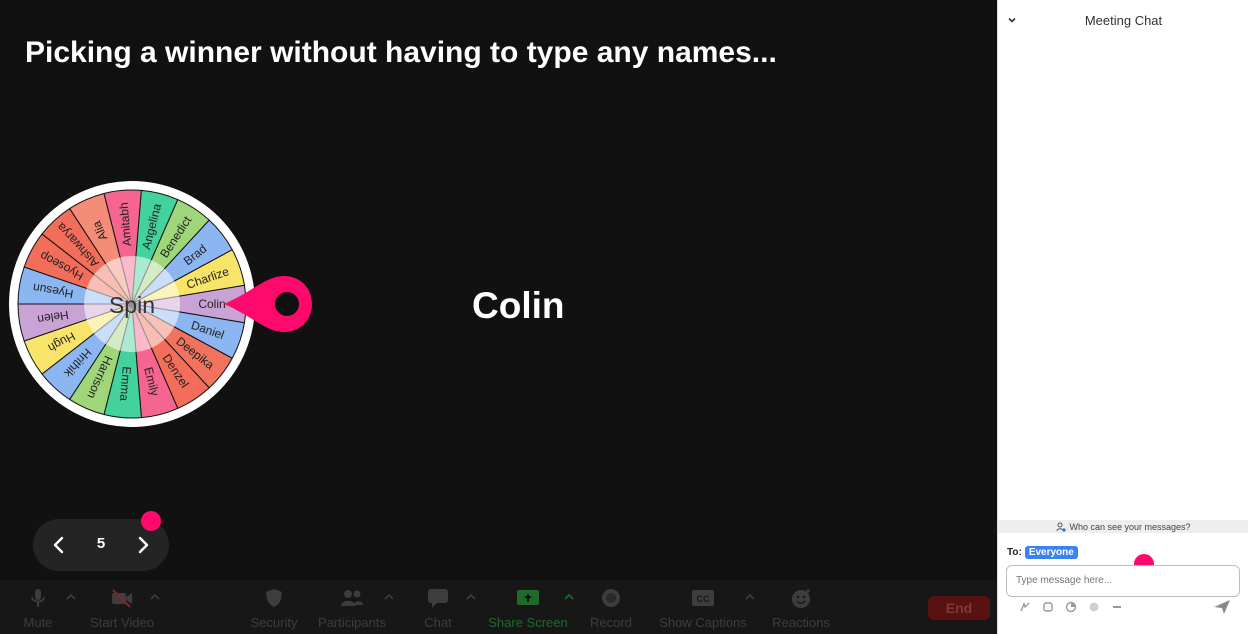  Describe the element at coordinates (101, 543) in the screenshot. I see `slide-number: 5` at that location.